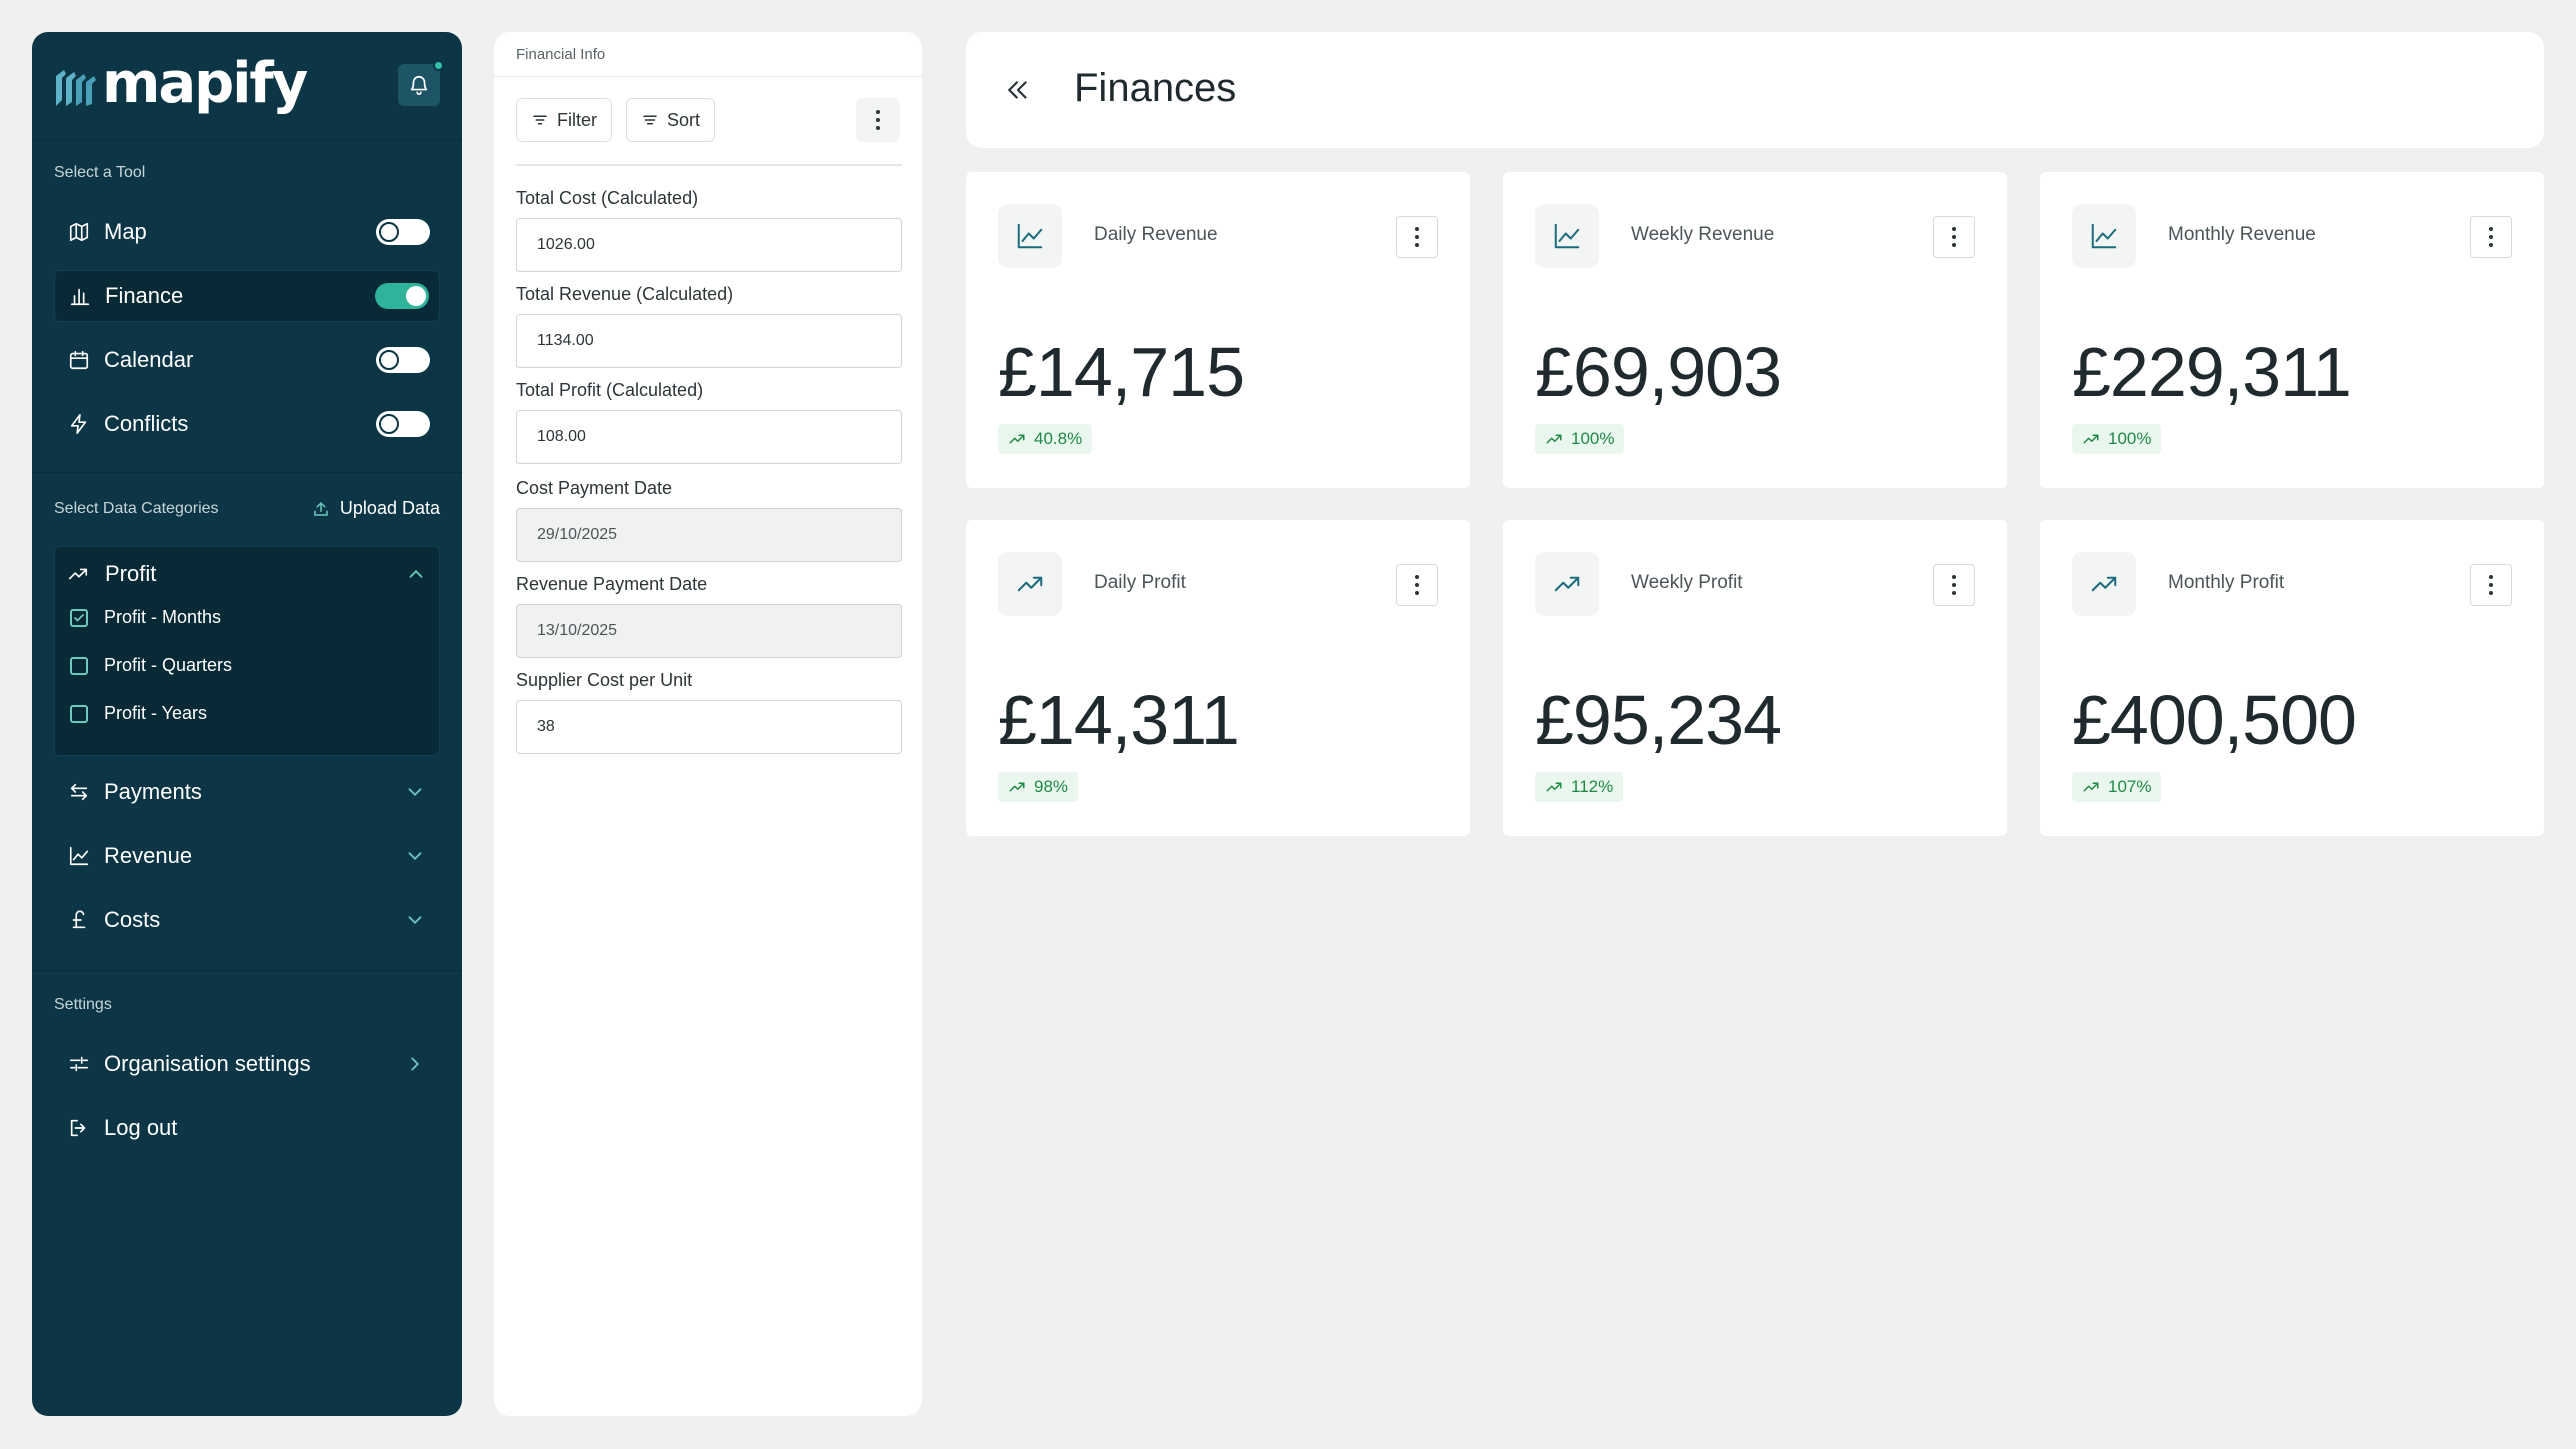 This screenshot has height=1449, width=2576. Describe the element at coordinates (1051, 786) in the screenshot. I see `change-value: 98%` at that location.